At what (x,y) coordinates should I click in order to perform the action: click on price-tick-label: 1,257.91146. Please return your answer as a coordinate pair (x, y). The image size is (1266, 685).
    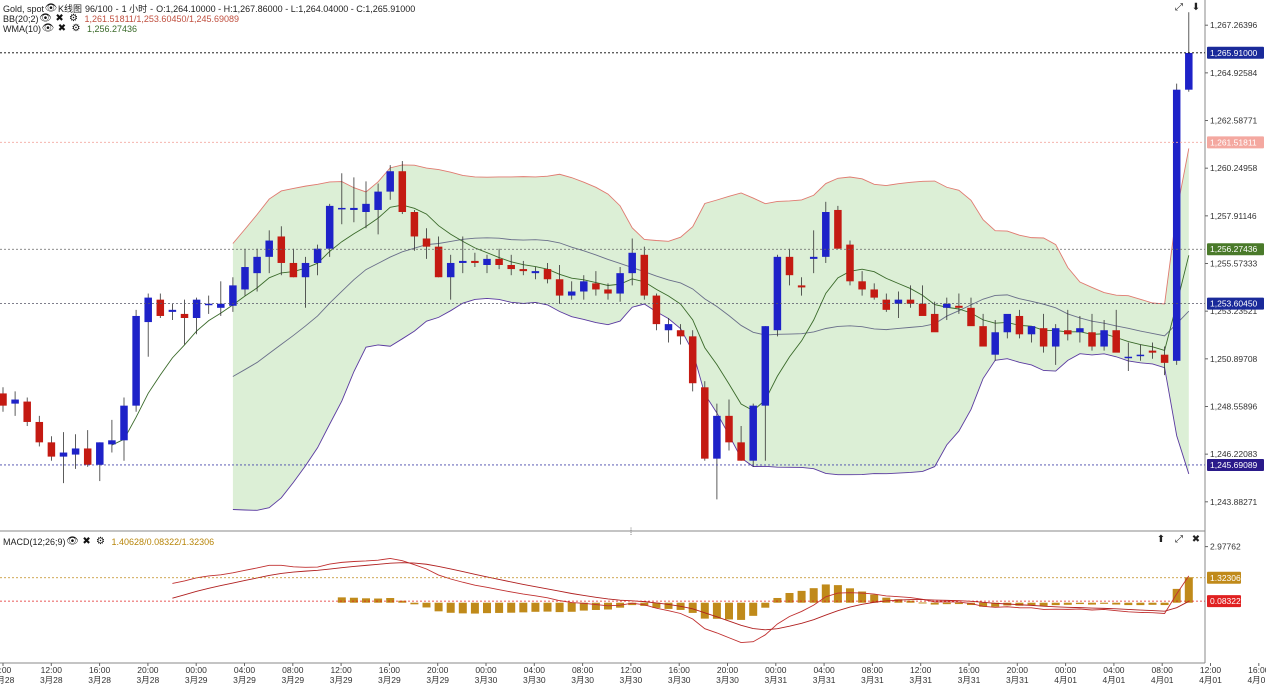
    Looking at the image, I should click on (1233, 216).